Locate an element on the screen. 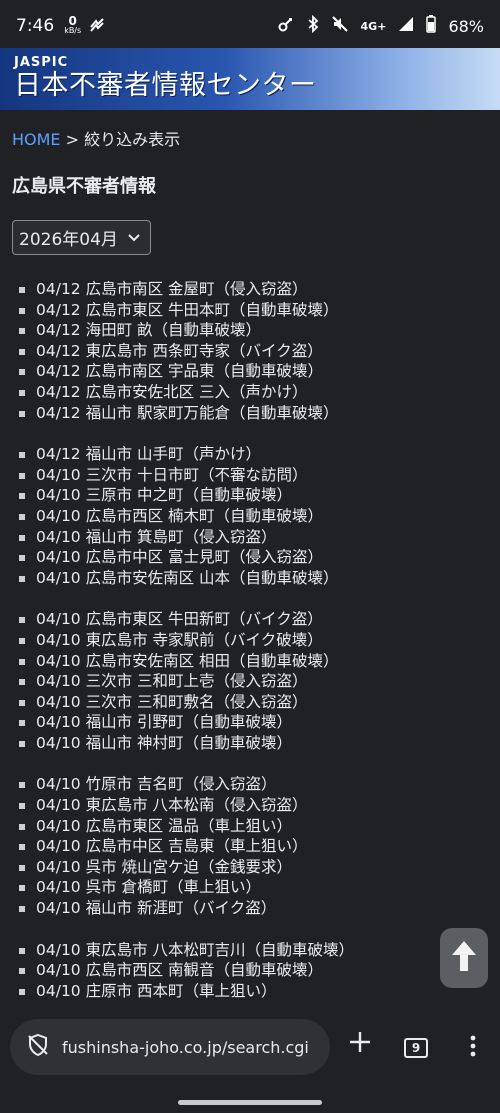 The height and width of the screenshot is (1113, 500). site-info-icon is located at coordinates (38, 1047).